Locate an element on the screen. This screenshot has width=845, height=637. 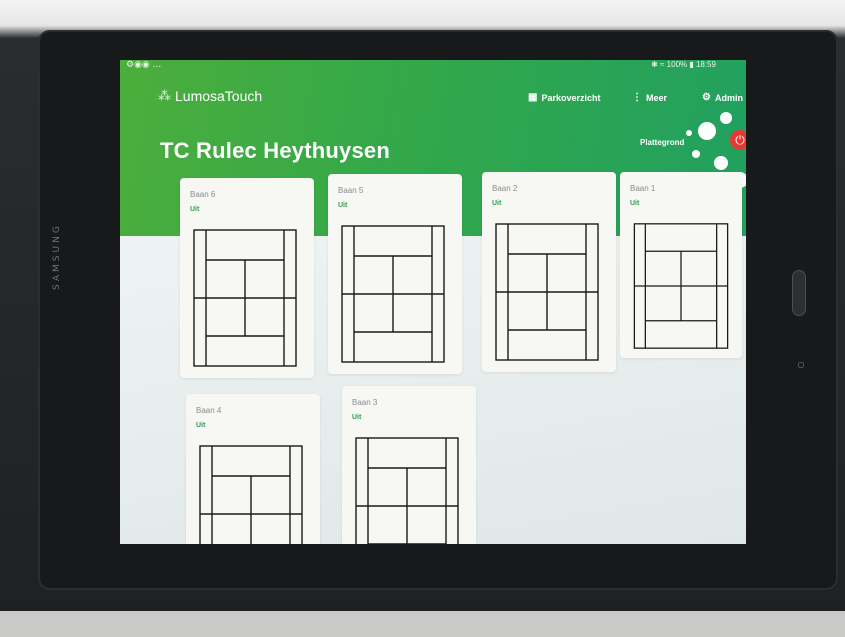
lumosa-logo-icon: ⁂ is located at coordinates (164, 95).